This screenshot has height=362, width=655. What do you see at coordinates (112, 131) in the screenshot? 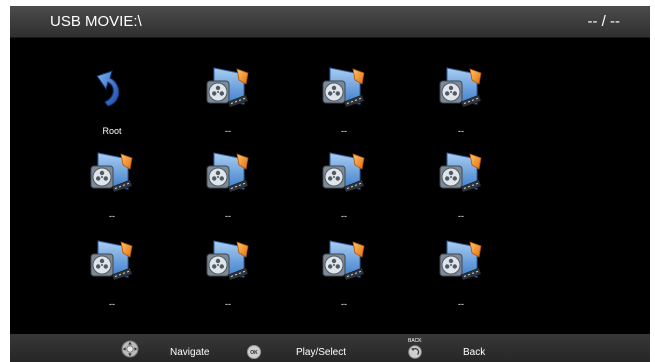
I see `tile-label: Root` at bounding box center [112, 131].